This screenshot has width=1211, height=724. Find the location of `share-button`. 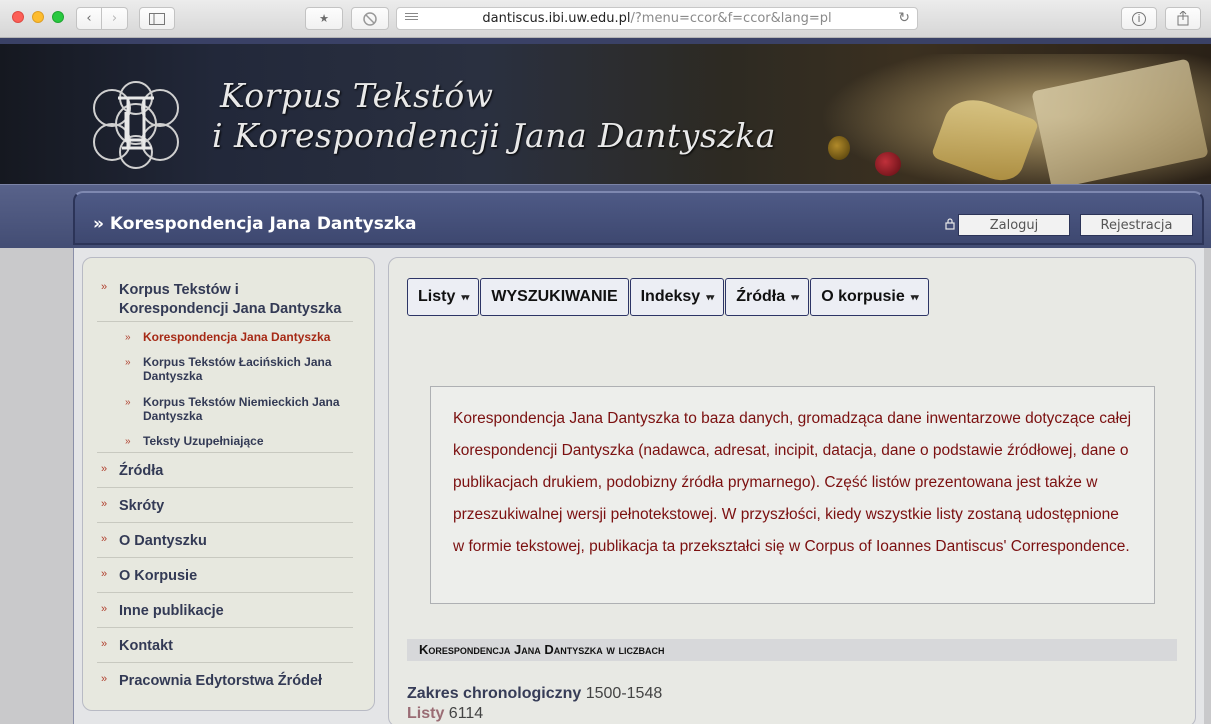

share-button is located at coordinates (1183, 18).